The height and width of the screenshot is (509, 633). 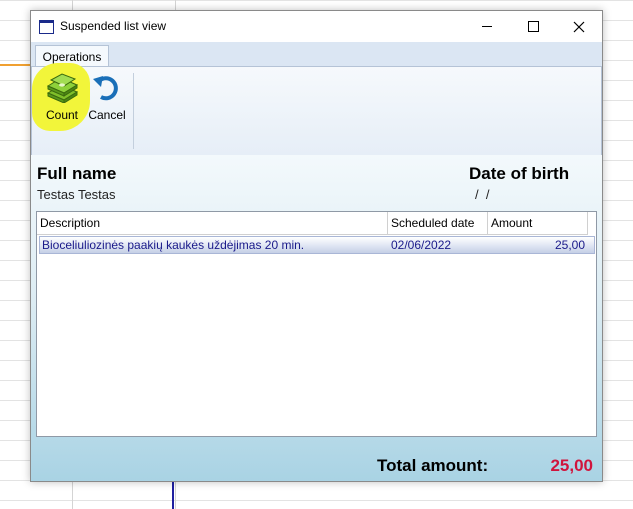 I want to click on minimize-icon, so click(x=487, y=26).